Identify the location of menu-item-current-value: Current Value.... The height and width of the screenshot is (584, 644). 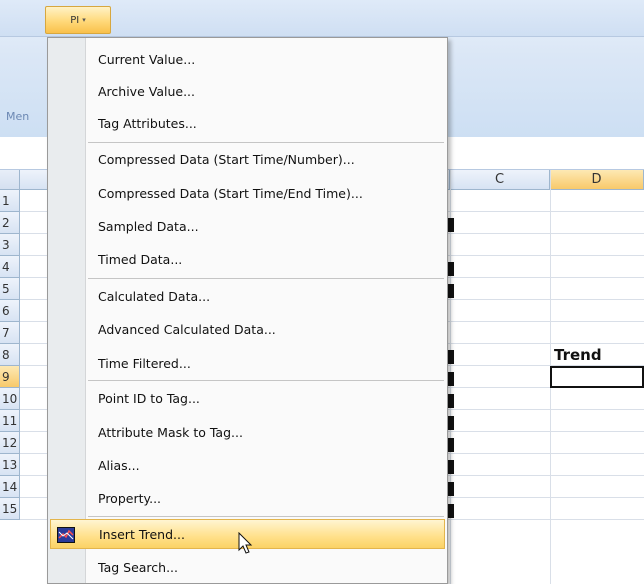
(247, 60).